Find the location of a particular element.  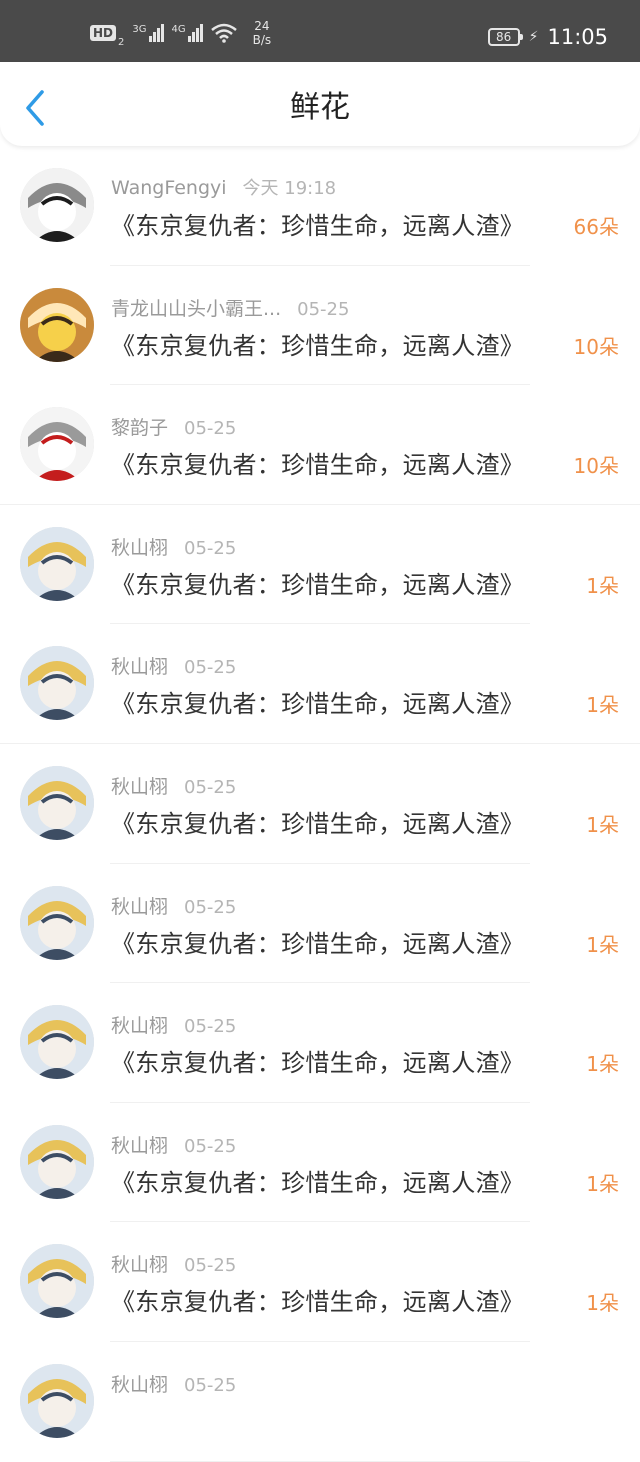

status-bar: HD 2 3G 4G 24 B/s 86 ⚡ 11:05 is located at coordinates (320, 31).